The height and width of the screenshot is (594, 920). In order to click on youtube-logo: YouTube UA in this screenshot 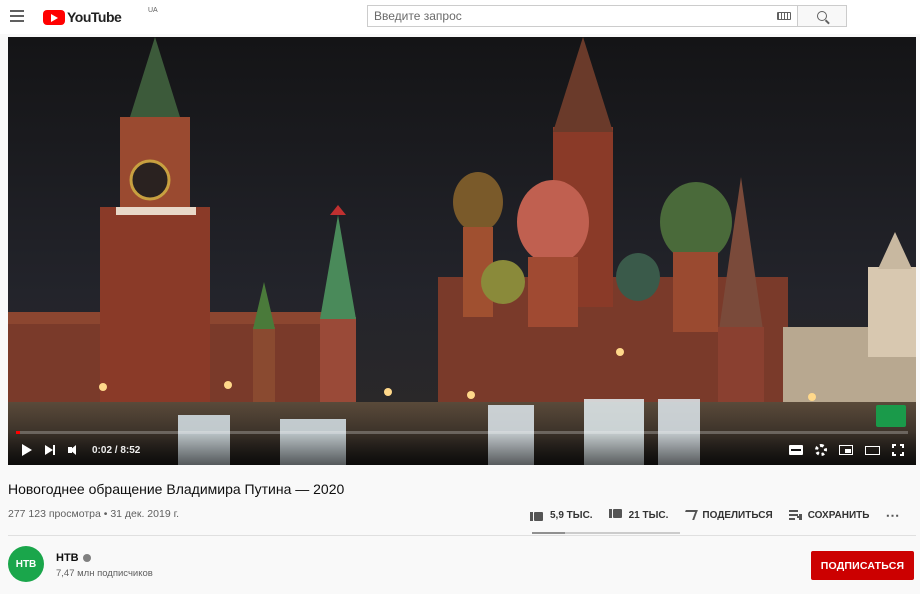, I will do `click(100, 16)`.